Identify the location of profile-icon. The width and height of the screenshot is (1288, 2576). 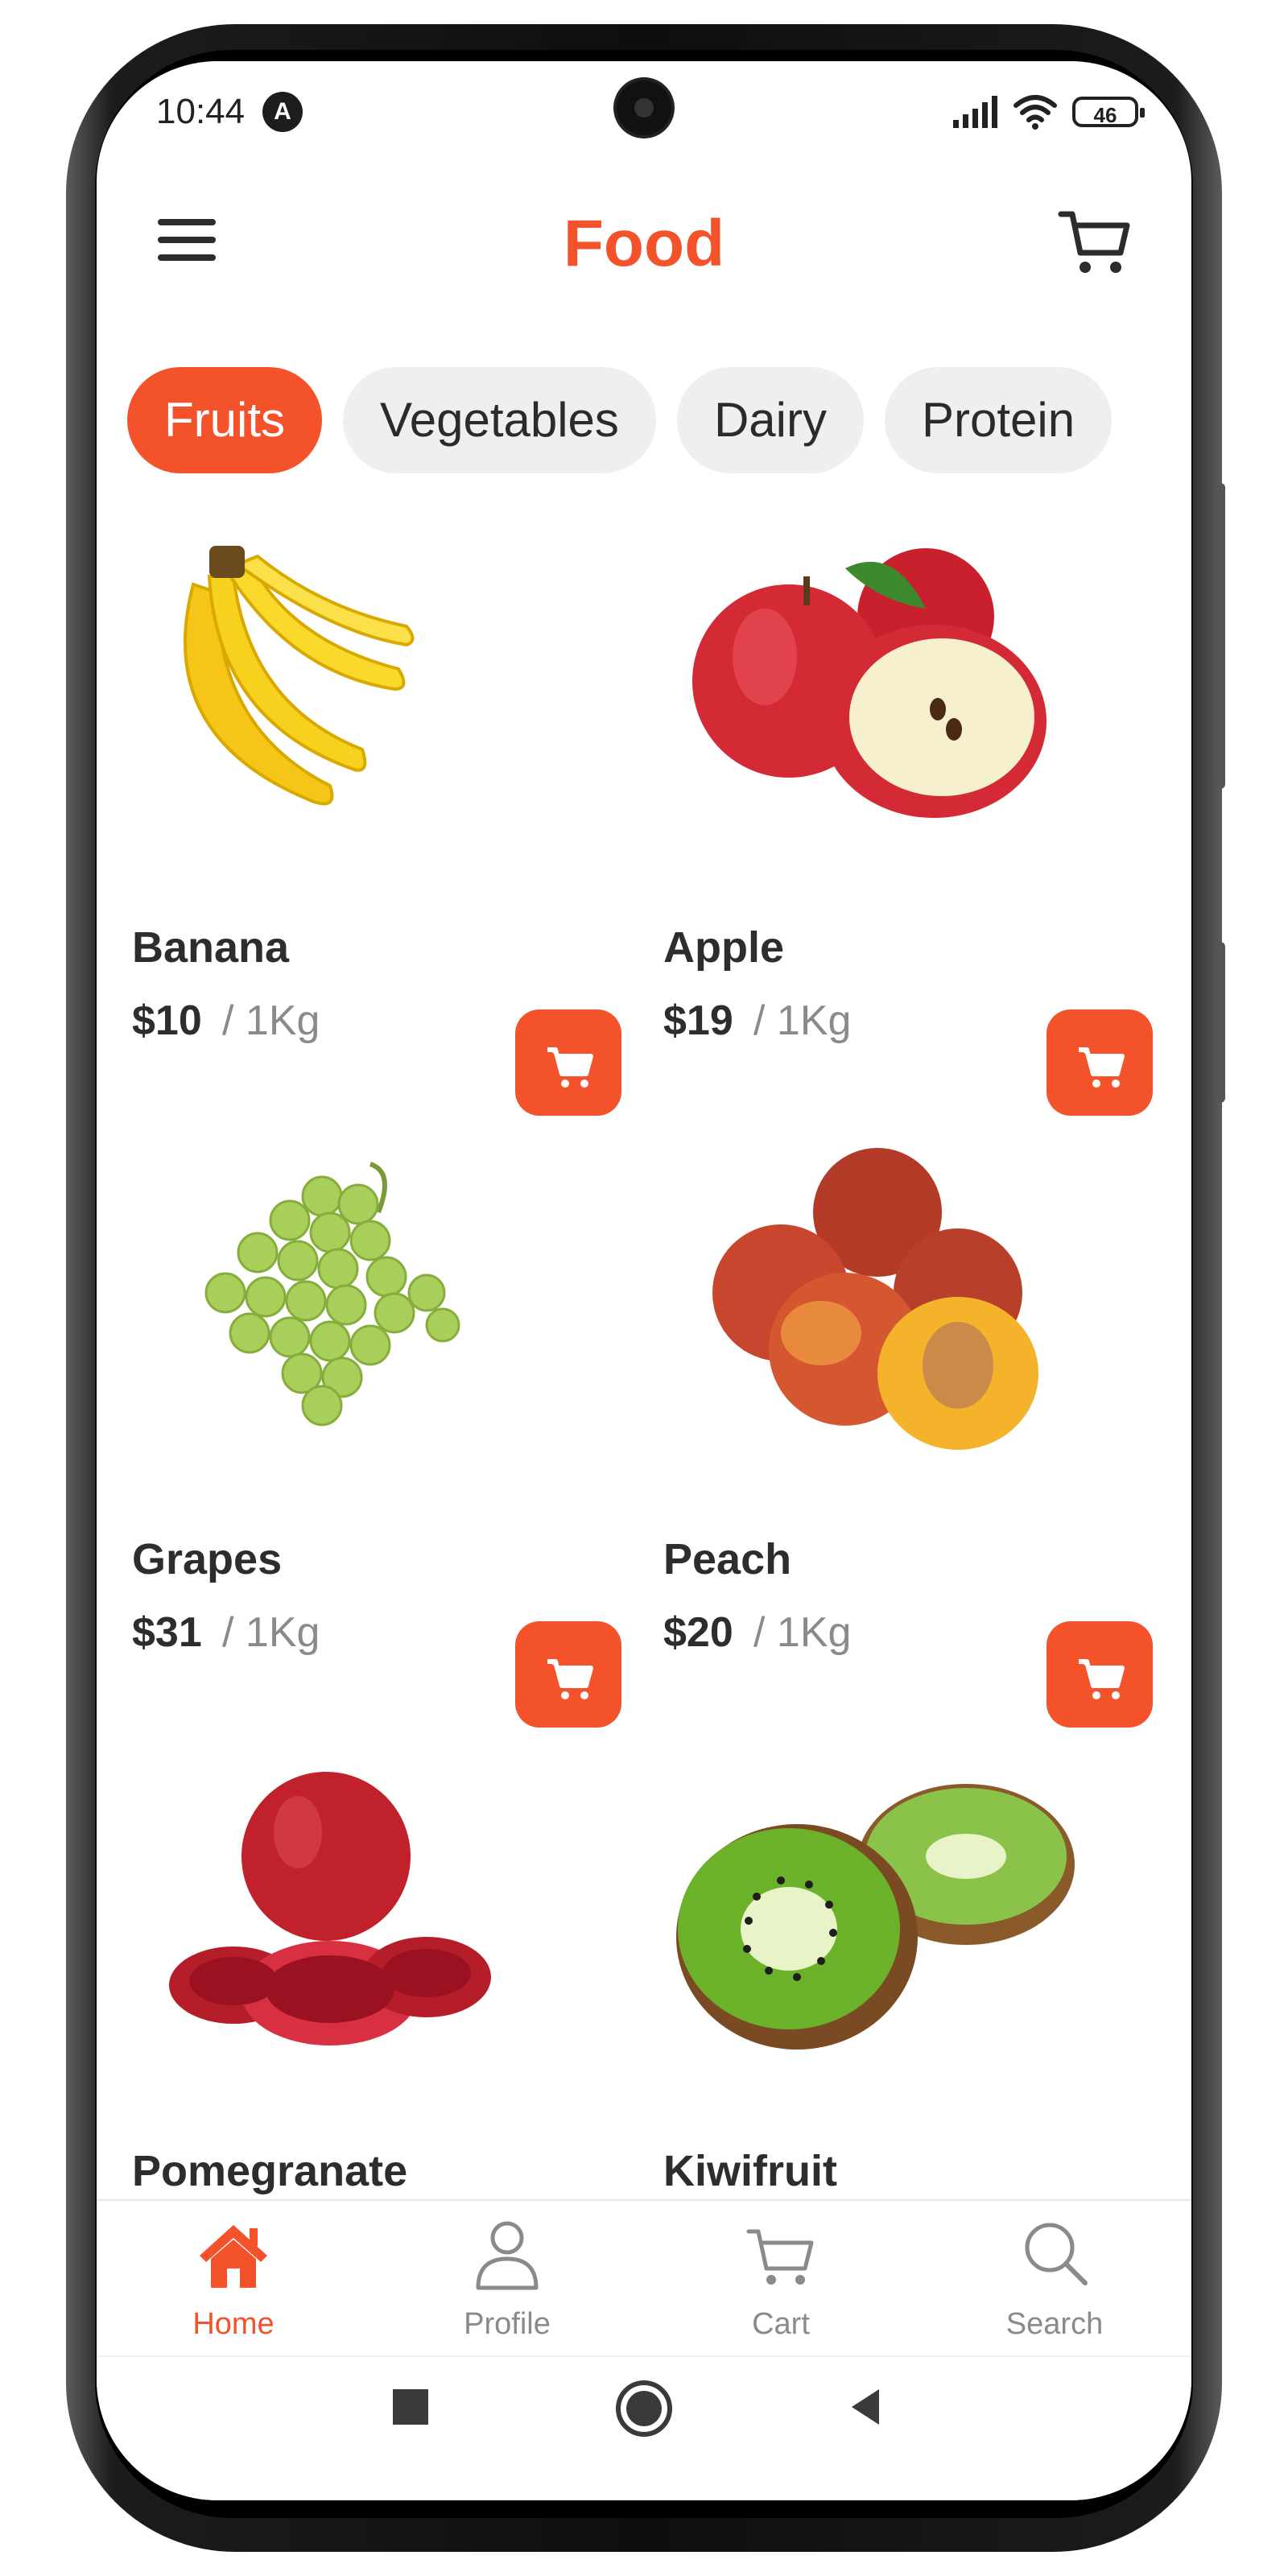
(507, 2255).